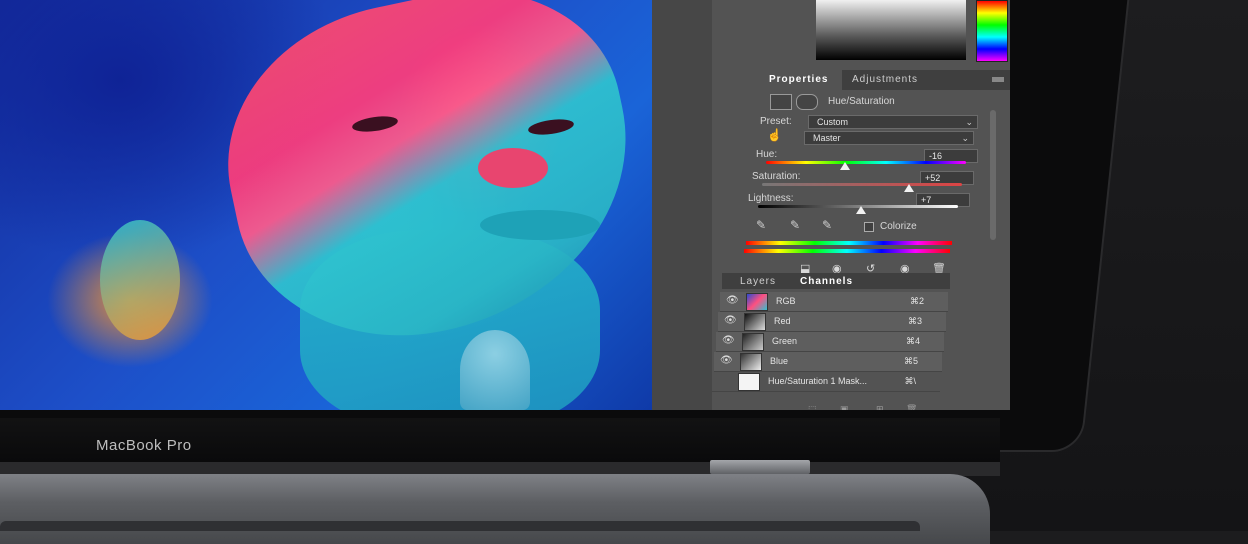 The image size is (1248, 544). I want to click on laptop-base, so click(495, 509).